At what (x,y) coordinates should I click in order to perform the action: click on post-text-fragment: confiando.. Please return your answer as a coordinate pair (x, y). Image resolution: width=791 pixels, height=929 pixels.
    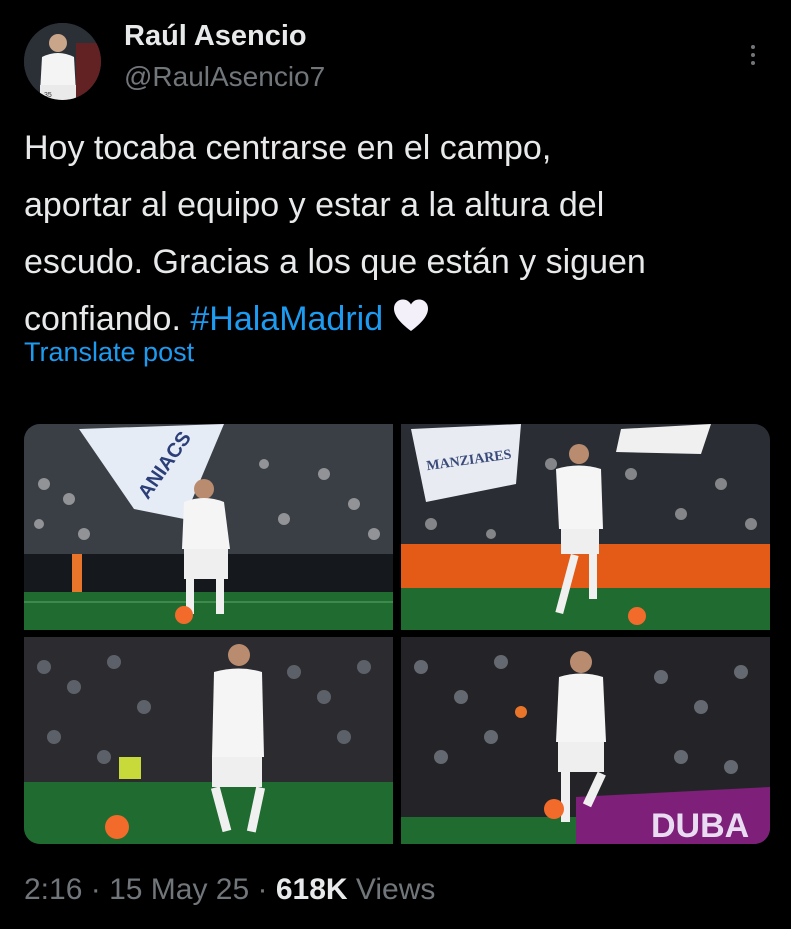
    Looking at the image, I should click on (107, 319).